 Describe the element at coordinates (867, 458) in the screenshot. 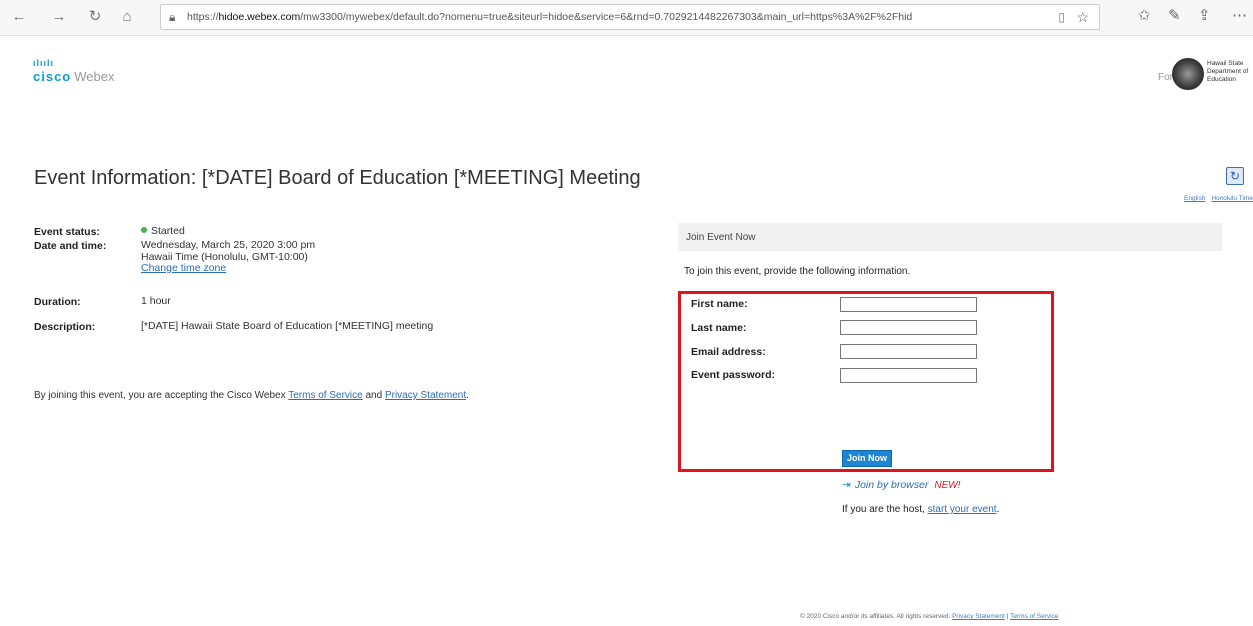

I see `join-now-button: Join Now` at that location.